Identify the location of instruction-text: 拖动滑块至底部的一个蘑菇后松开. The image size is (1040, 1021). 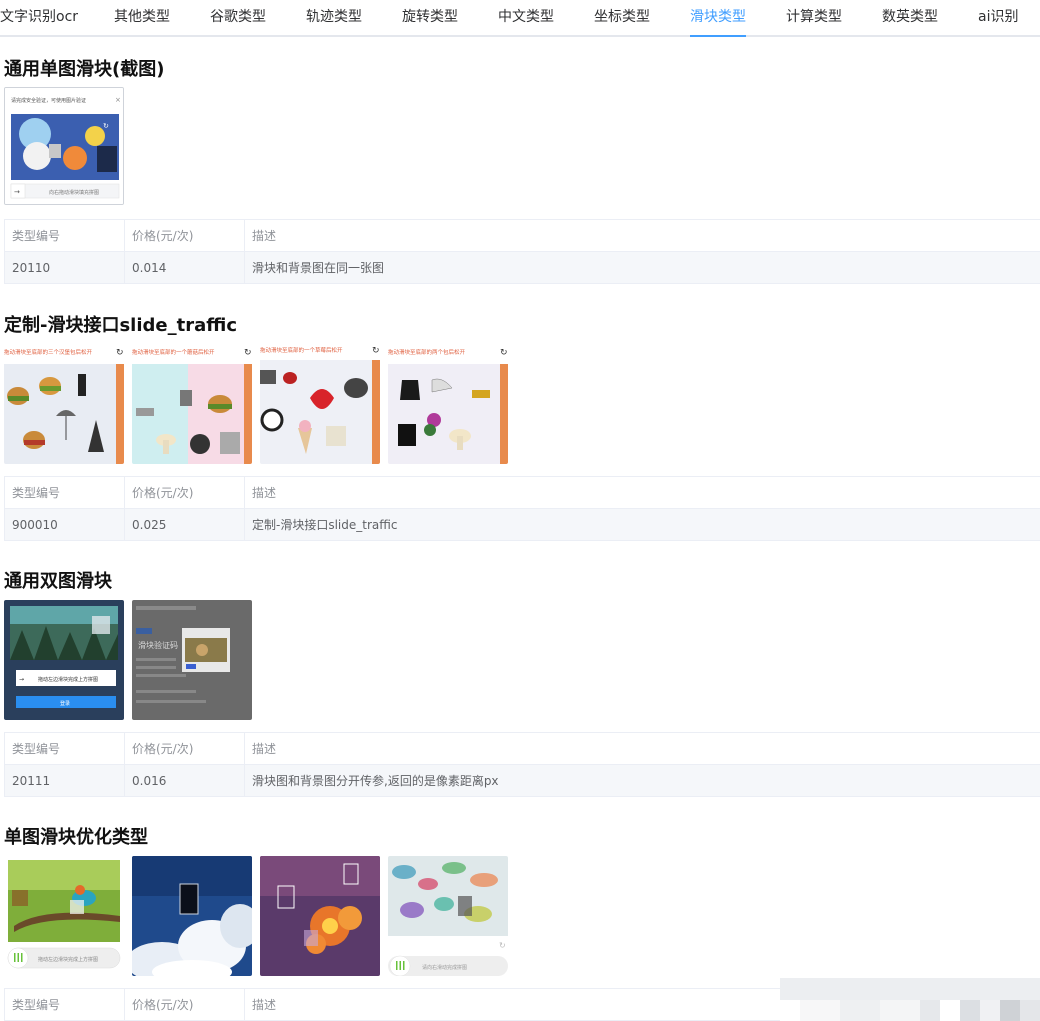
(173, 352).